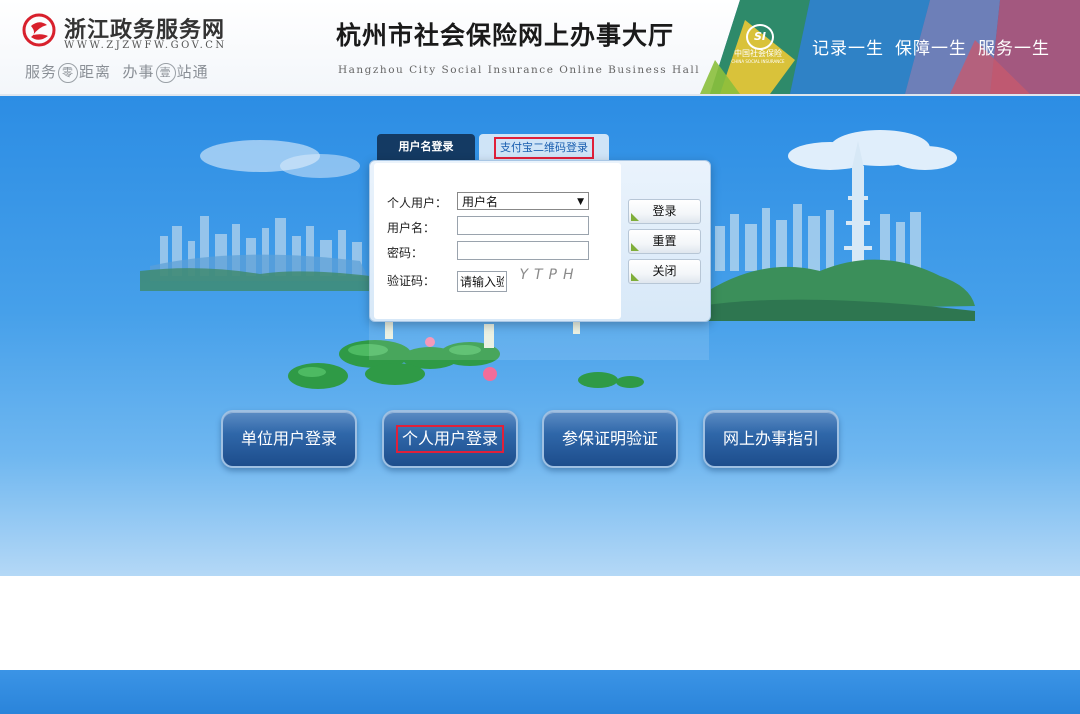 The image size is (1080, 714). I want to click on content-band, so click(540, 623).